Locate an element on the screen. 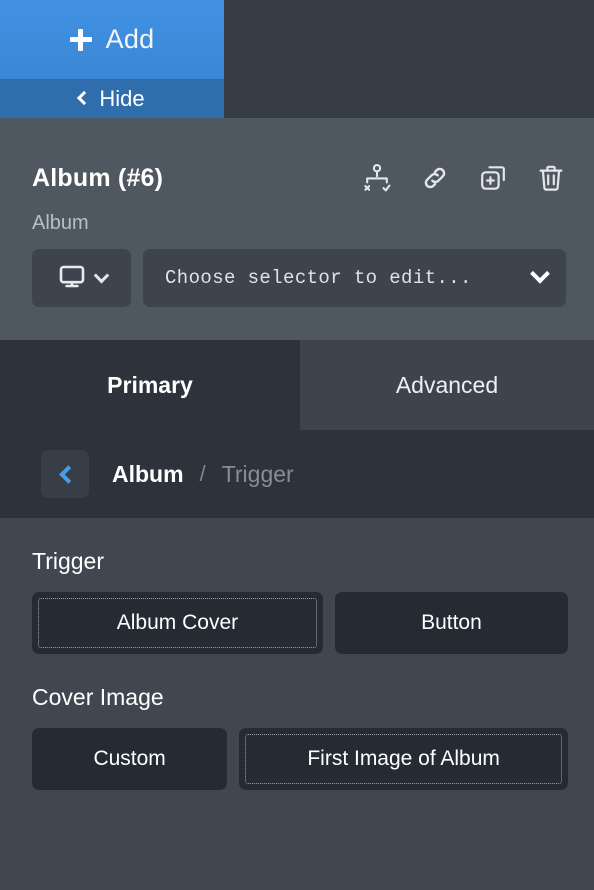  field-group-cover-image: Cover Image Custom First Image of Album is located at coordinates (300, 737).